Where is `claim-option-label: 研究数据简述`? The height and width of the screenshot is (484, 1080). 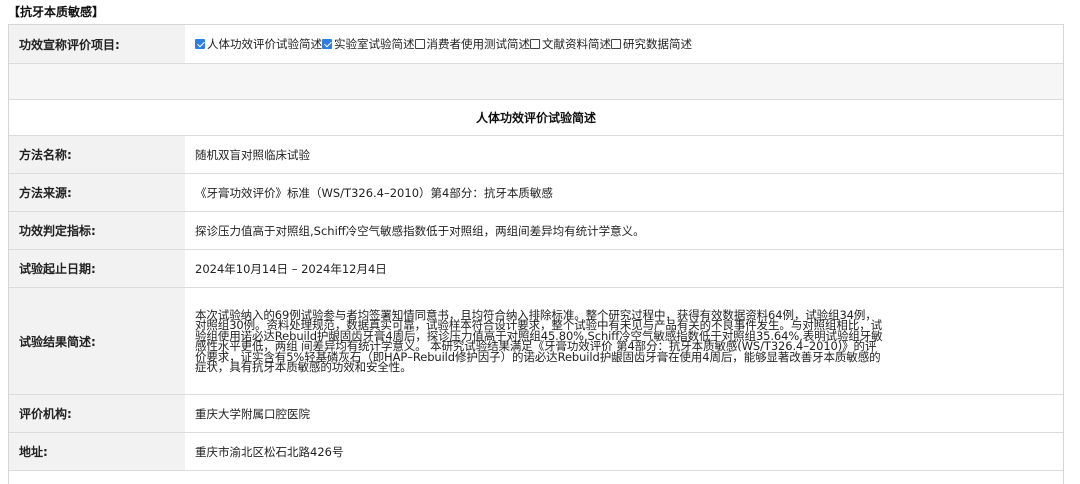 claim-option-label: 研究数据简述 is located at coordinates (657, 44).